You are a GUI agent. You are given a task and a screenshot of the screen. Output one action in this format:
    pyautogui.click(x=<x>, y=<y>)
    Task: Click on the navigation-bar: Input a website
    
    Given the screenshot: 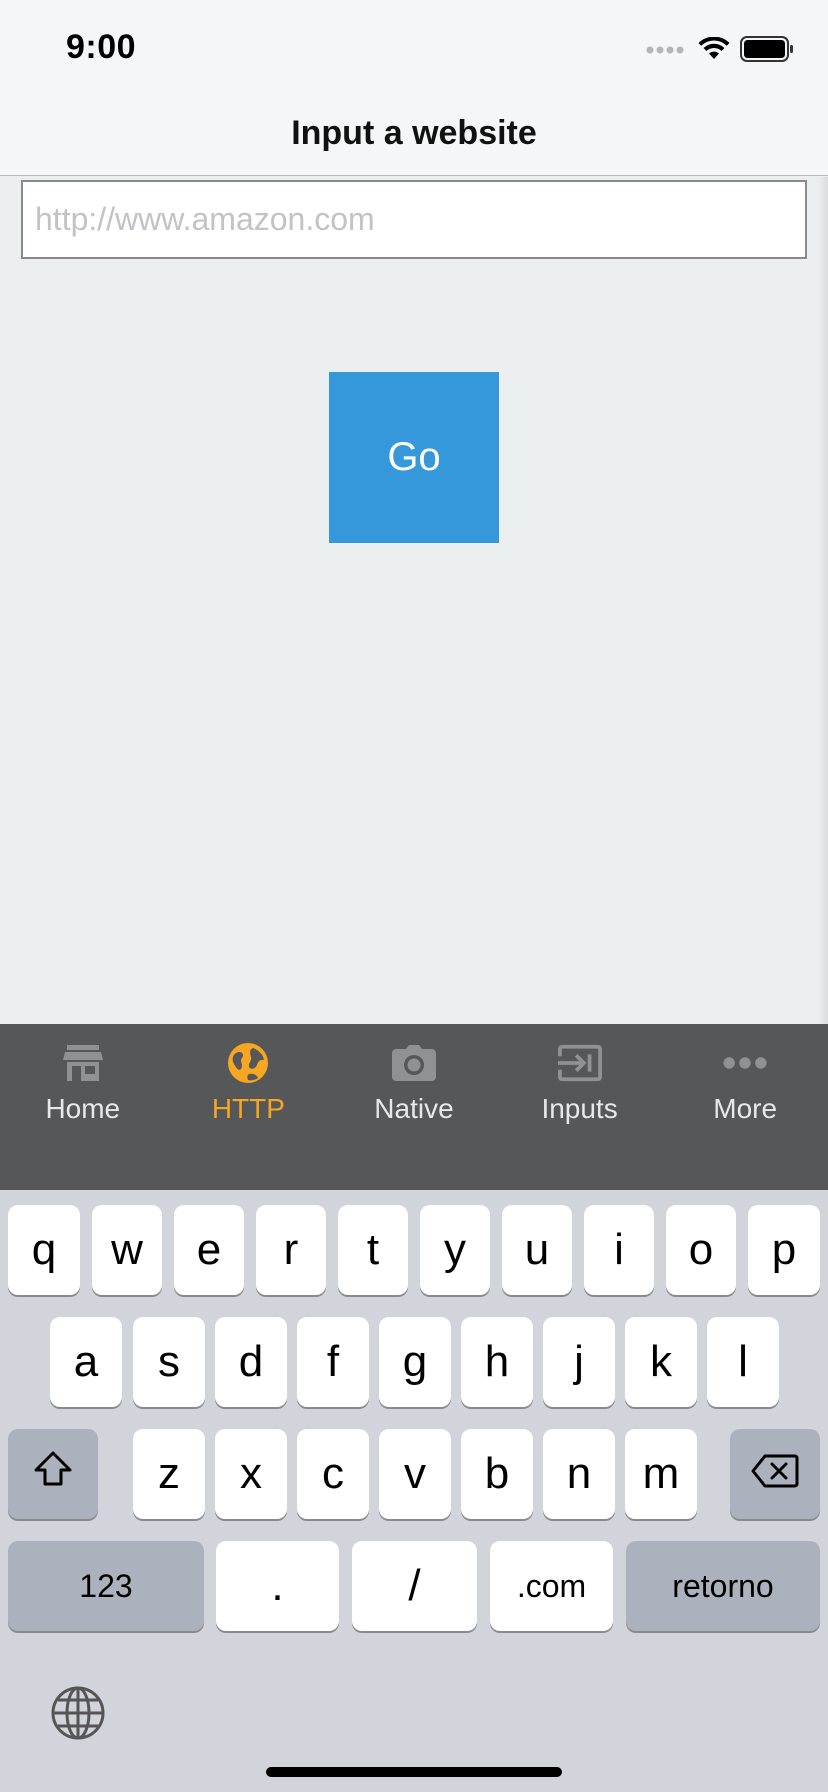 What is the action you would take?
    pyautogui.click(x=414, y=136)
    